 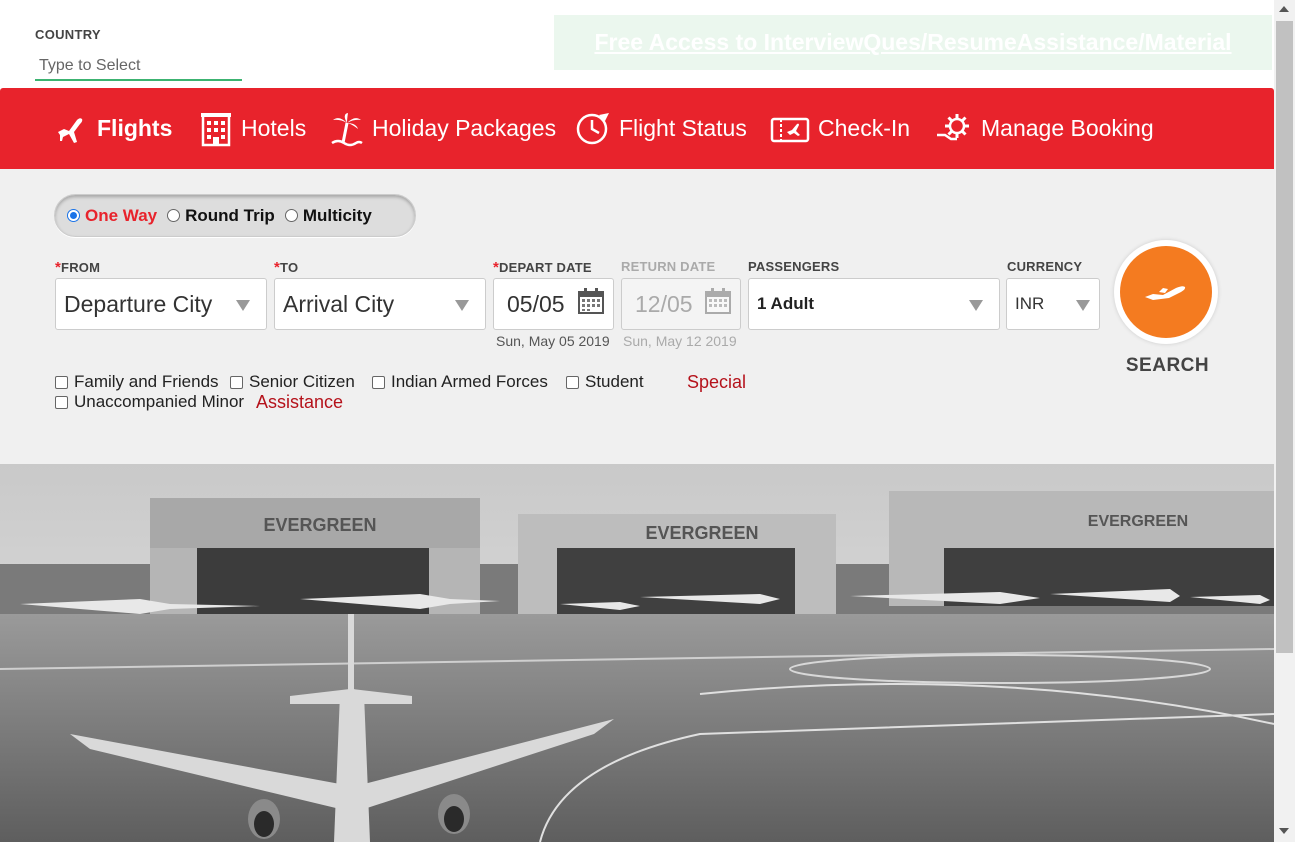 I want to click on to-city-select: Arrival City, so click(x=380, y=304).